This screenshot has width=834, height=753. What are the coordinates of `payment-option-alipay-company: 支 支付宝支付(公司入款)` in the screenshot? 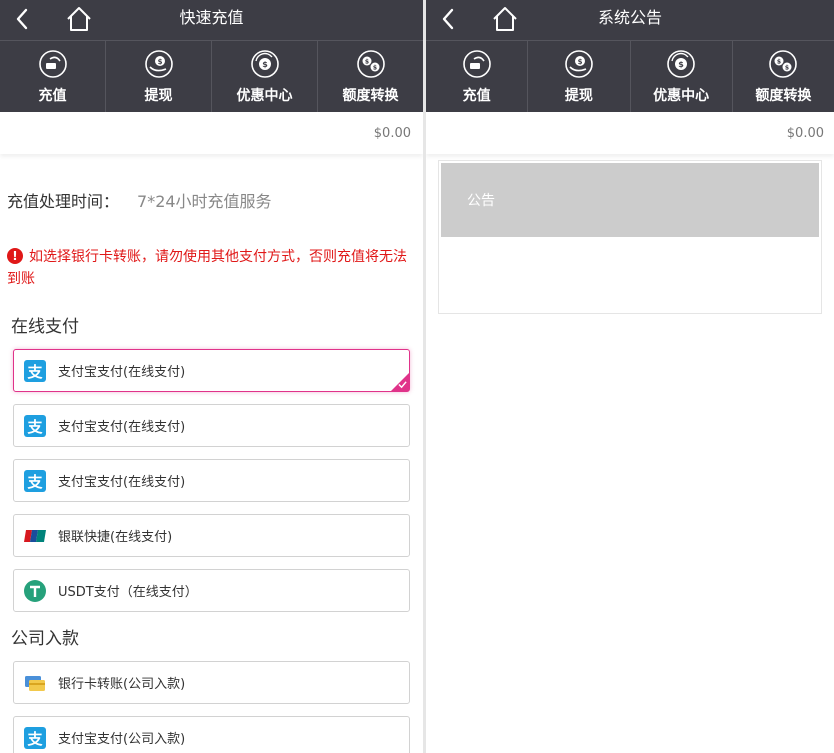 It's located at (211, 734).